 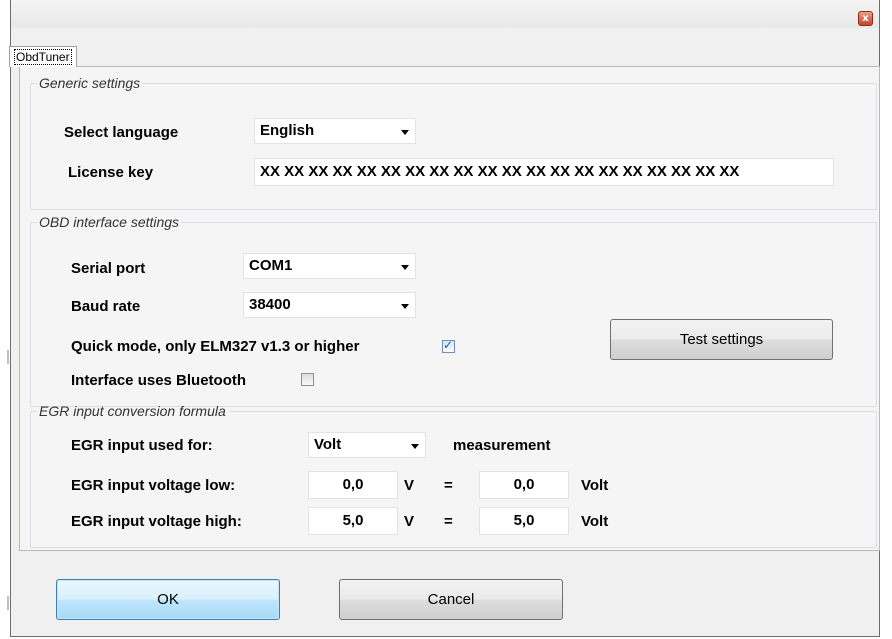 What do you see at coordinates (142, 445) in the screenshot?
I see `egr-used-for-label: EGR input used for:` at bounding box center [142, 445].